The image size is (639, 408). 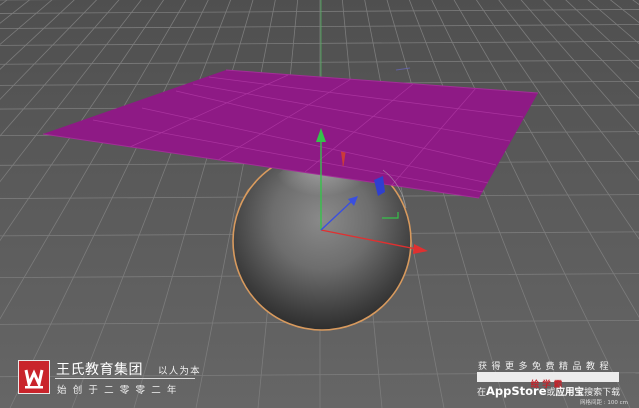 I want to click on brand-slogan: 以人为本, so click(x=179, y=371).